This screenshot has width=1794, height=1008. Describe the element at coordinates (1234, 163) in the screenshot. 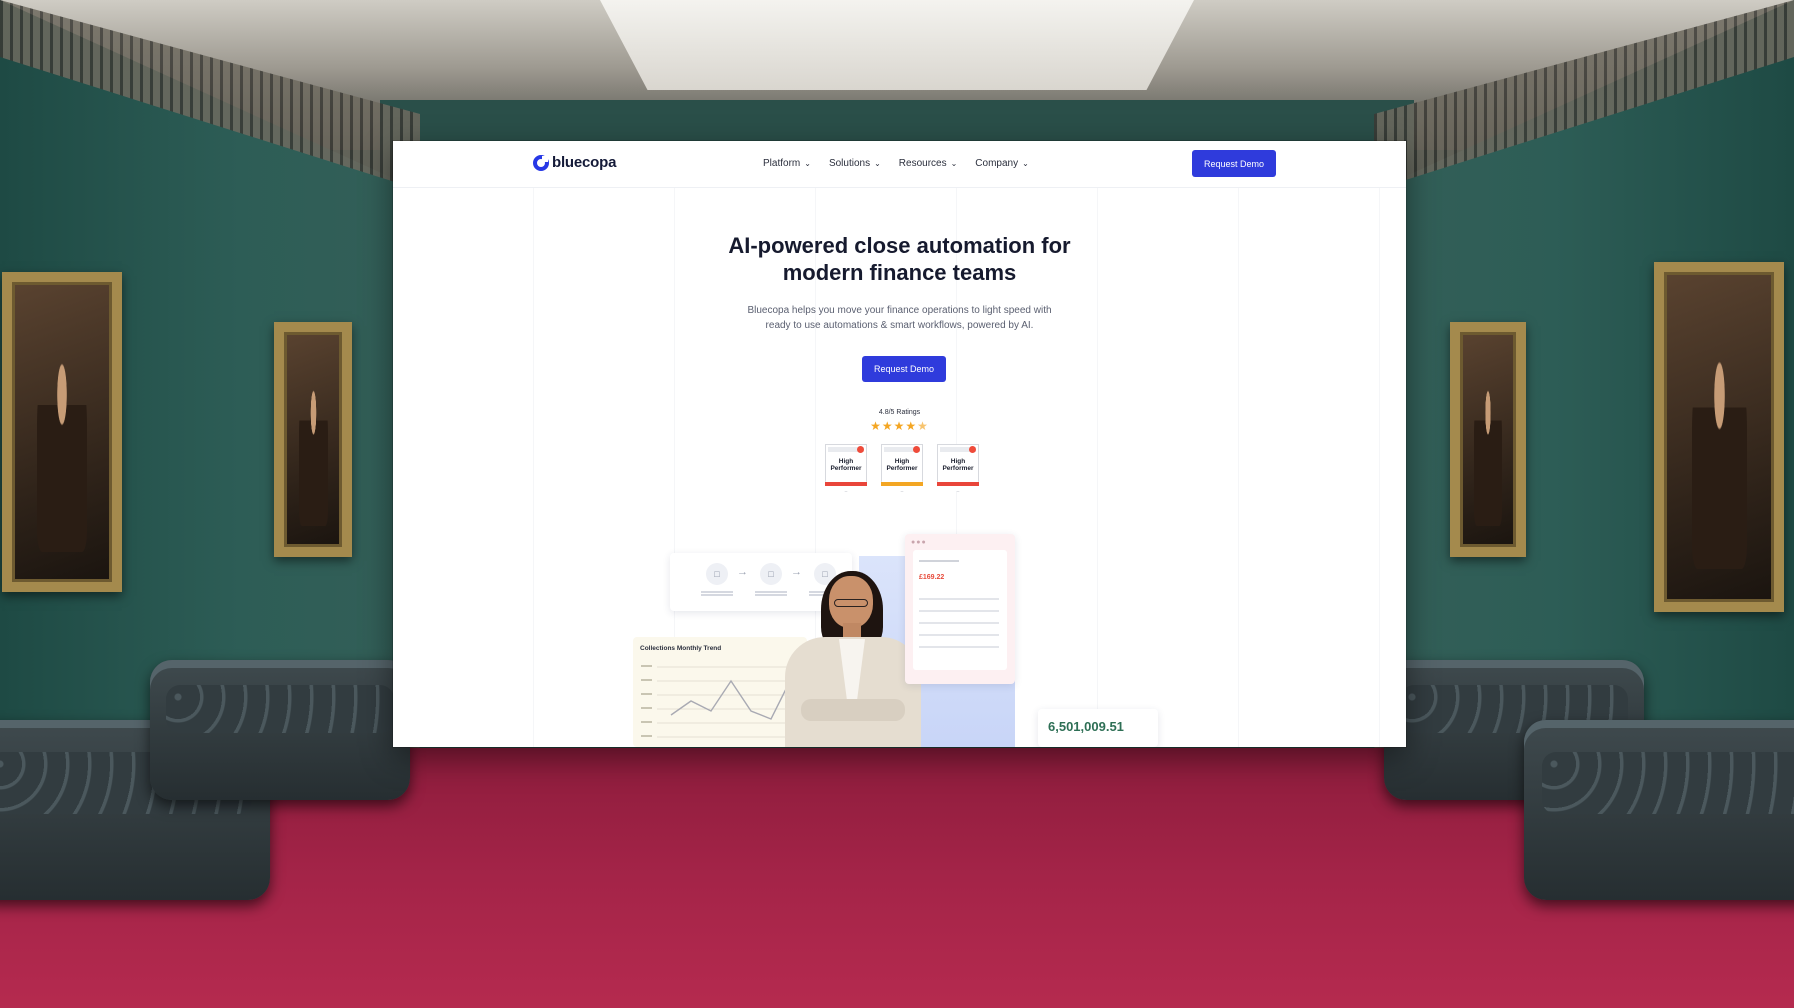

I see `request-demo-nav-button: Request Demo` at that location.